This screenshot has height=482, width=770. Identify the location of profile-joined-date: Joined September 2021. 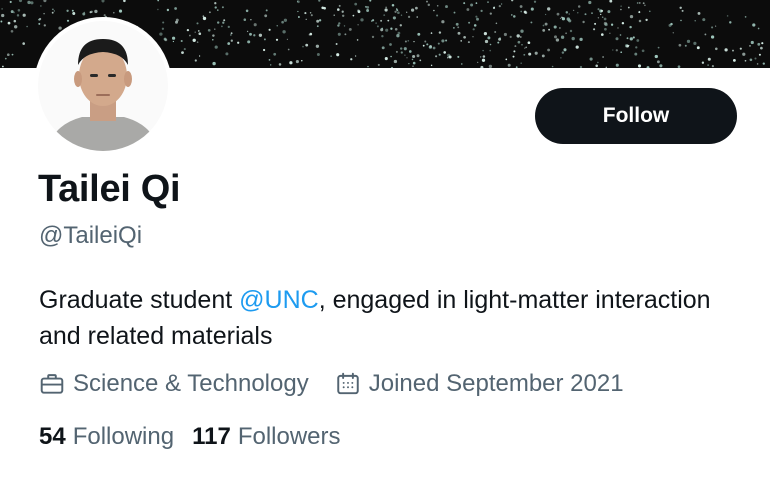
(479, 384).